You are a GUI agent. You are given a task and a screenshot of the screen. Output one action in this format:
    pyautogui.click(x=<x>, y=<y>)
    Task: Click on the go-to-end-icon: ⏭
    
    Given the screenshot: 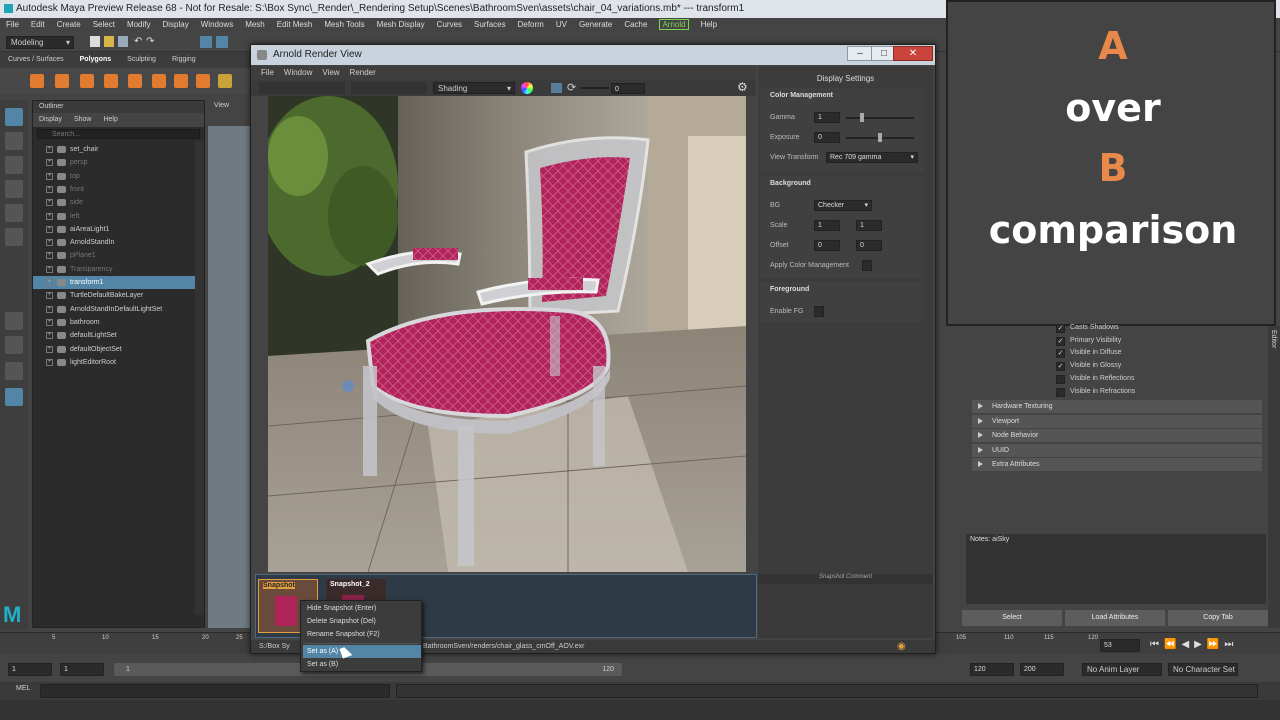 What is the action you would take?
    pyautogui.click(x=1231, y=644)
    